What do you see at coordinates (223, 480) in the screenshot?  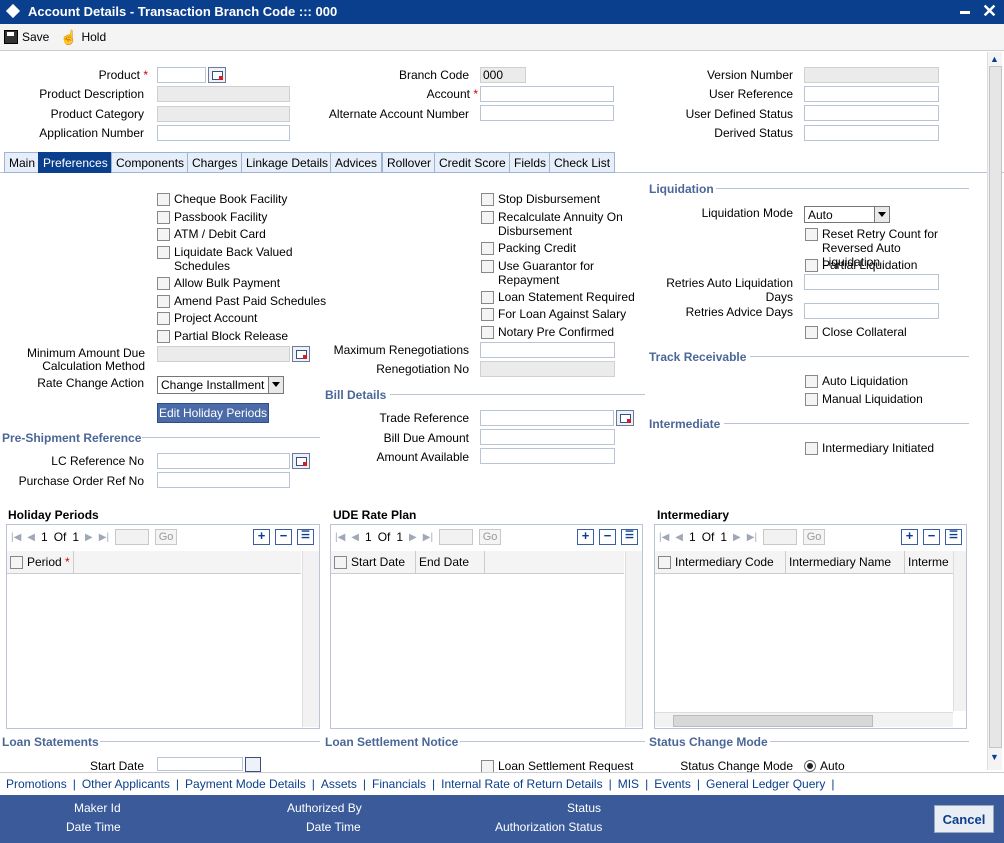 I see `po-ref-input` at bounding box center [223, 480].